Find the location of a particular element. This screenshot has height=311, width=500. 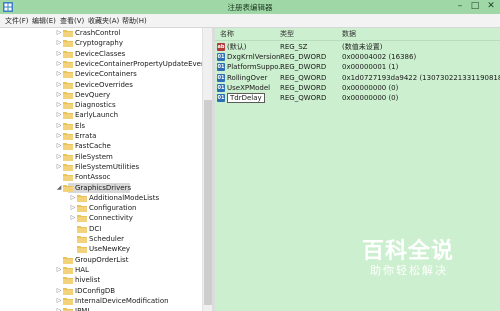

menu-edit: 编辑(E) is located at coordinates (44, 21).